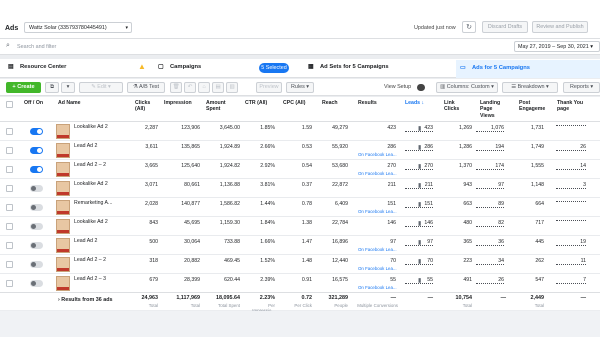 This screenshot has height=337, width=600. What do you see at coordinates (178, 103) in the screenshot?
I see `col-impression: Impression` at bounding box center [178, 103].